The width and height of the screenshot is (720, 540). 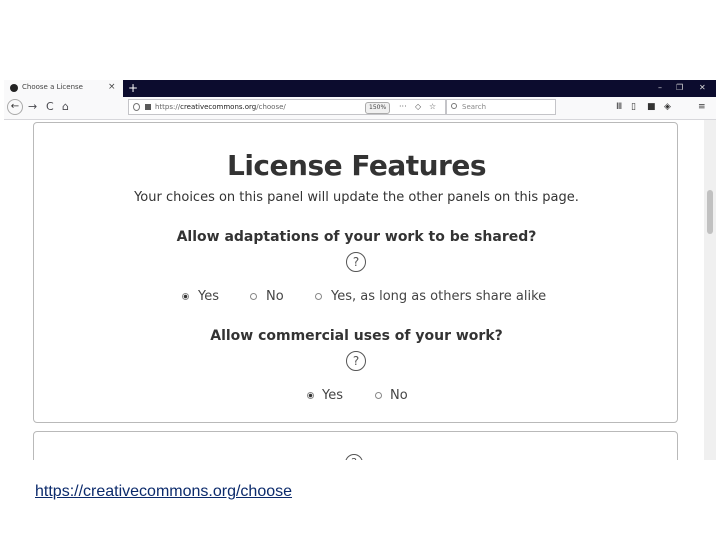 What do you see at coordinates (332, 395) in the screenshot?
I see `commercial-yes-label: Yes` at bounding box center [332, 395].